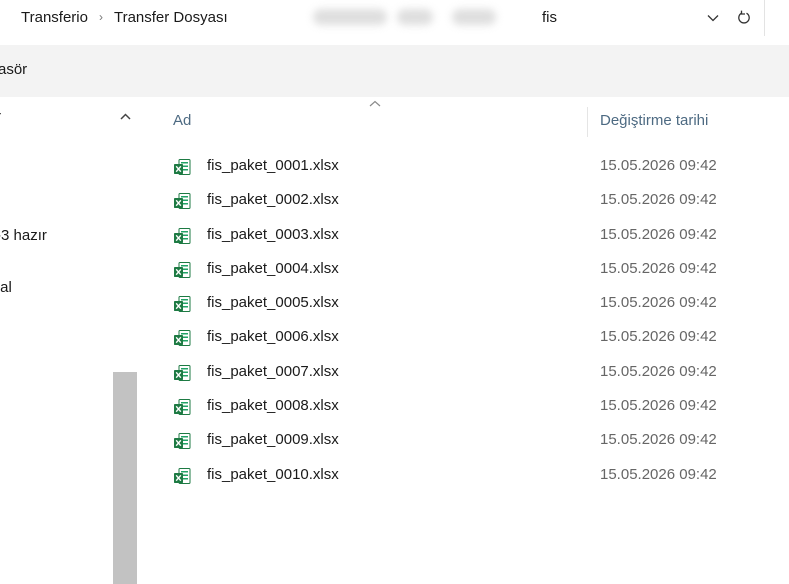 The height and width of the screenshot is (584, 789). I want to click on file-name: fis_paket_0005.xlsx, so click(273, 303).